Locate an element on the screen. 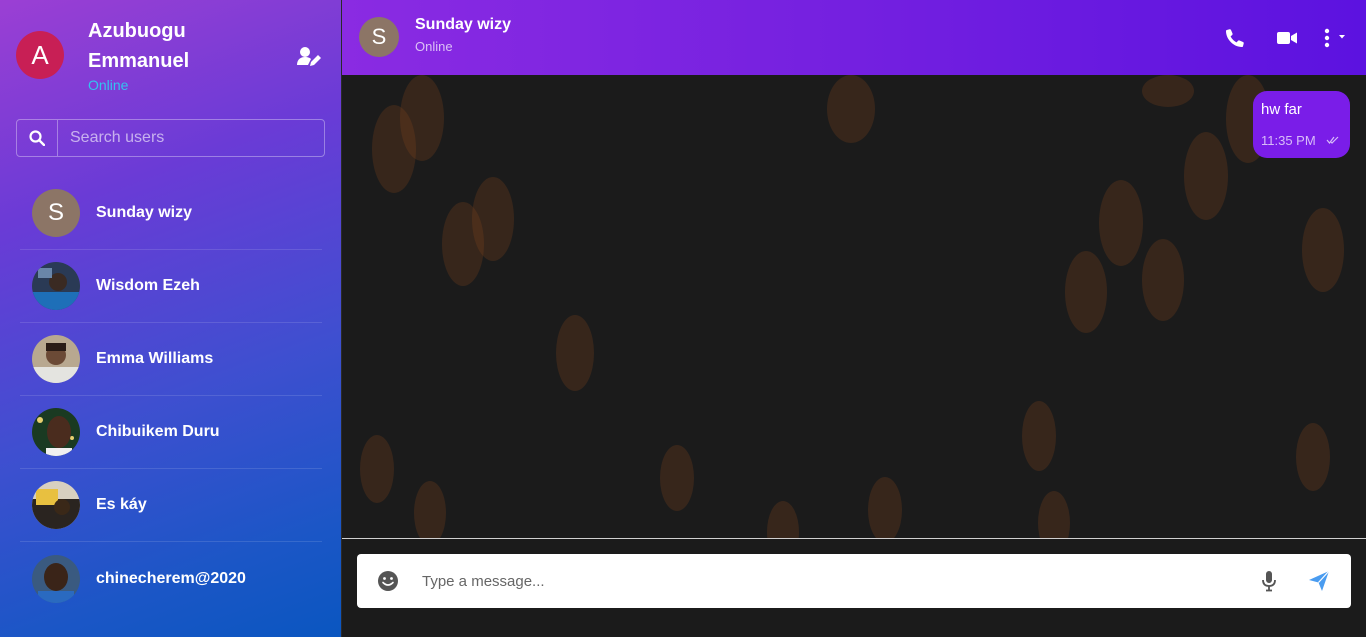 Image resolution: width=1366 pixels, height=637 pixels. message-time: 11:35 PM is located at coordinates (1288, 140).